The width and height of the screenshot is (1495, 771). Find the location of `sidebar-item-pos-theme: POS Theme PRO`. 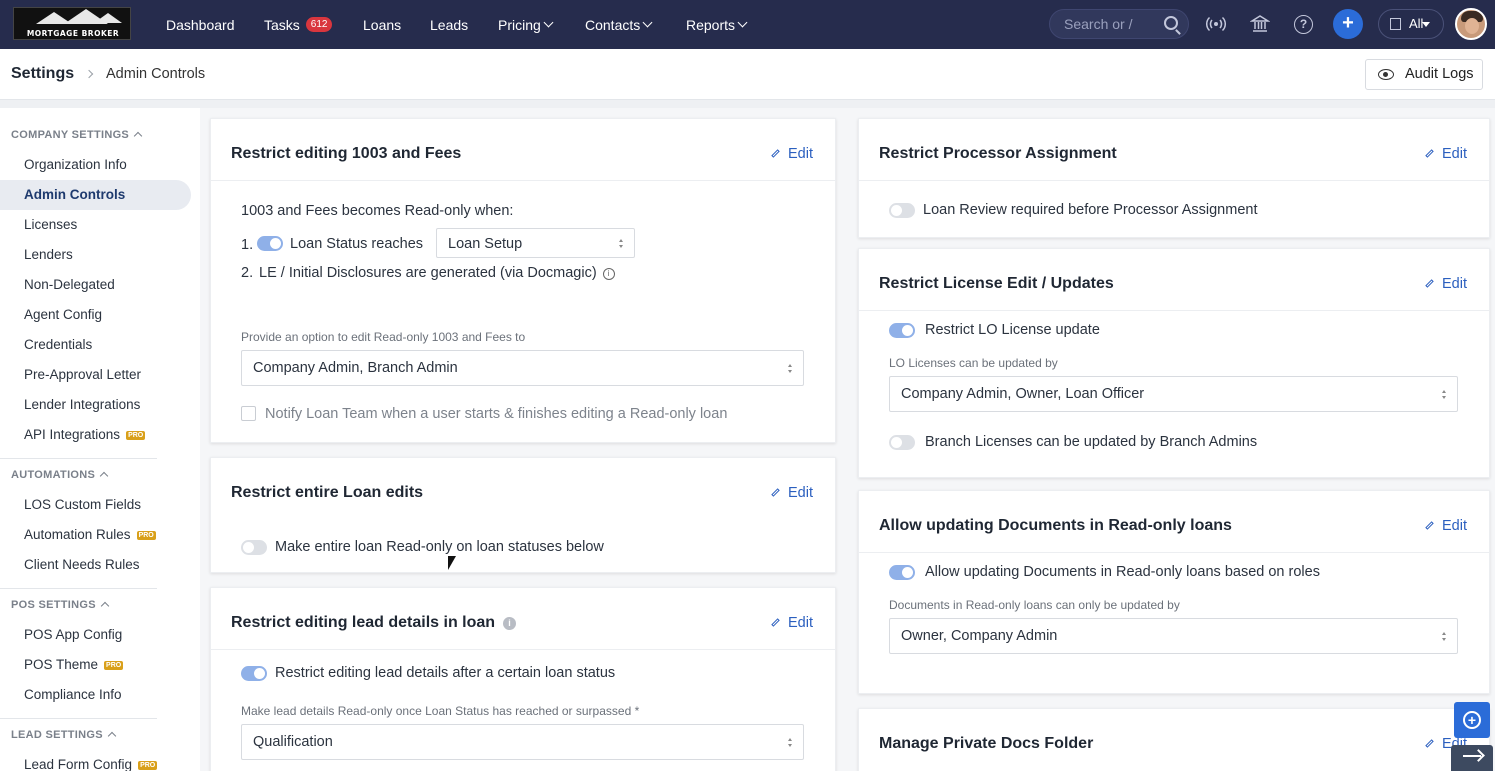

sidebar-item-pos-theme: POS Theme PRO is located at coordinates (95, 665).